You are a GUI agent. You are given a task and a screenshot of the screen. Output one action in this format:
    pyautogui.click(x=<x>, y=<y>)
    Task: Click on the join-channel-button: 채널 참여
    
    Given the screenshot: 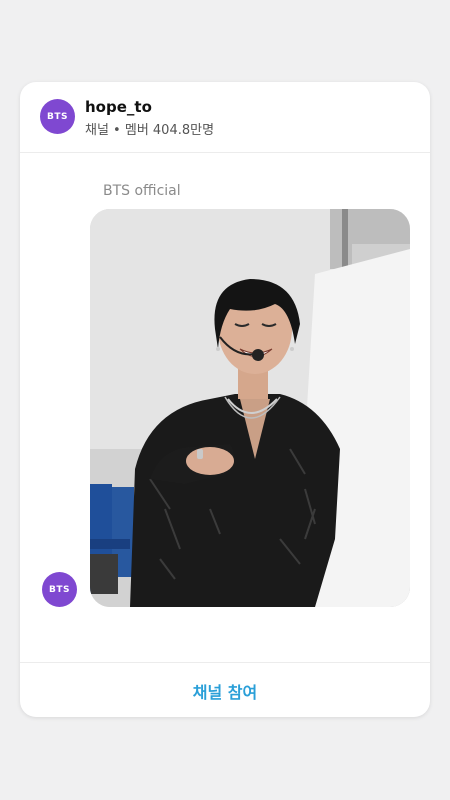 What is the action you would take?
    pyautogui.click(x=225, y=691)
    